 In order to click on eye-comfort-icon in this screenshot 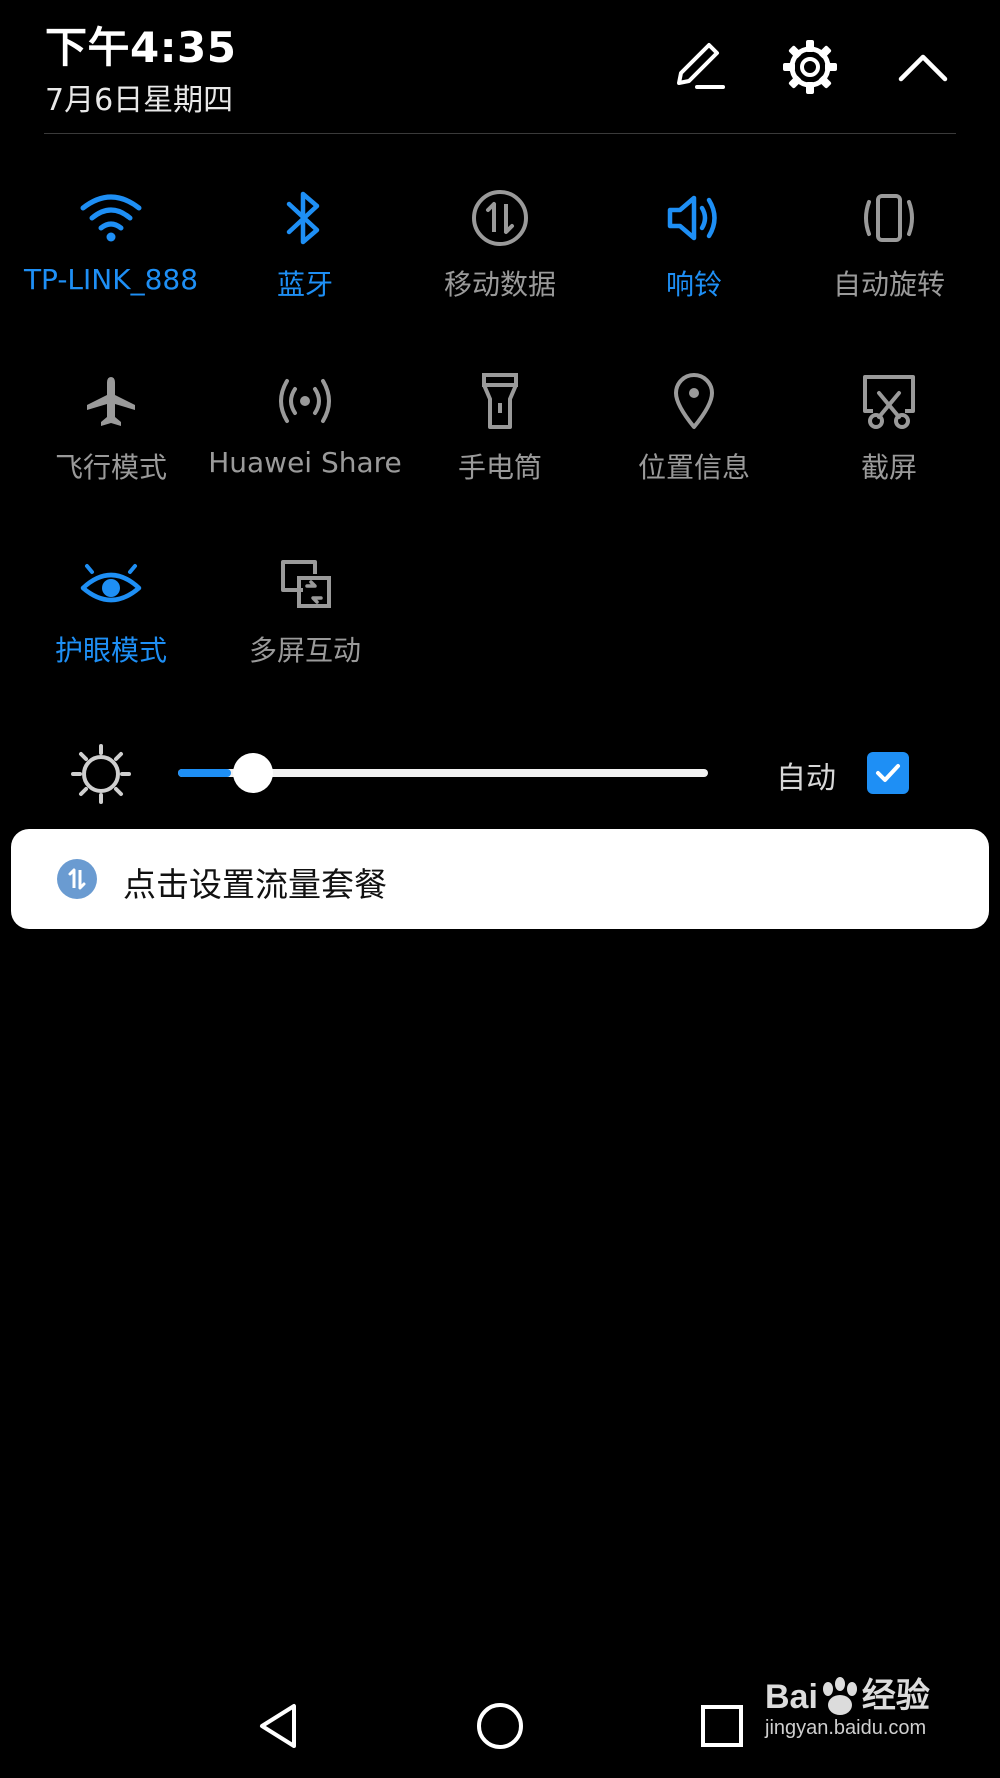, I will do `click(111, 584)`.